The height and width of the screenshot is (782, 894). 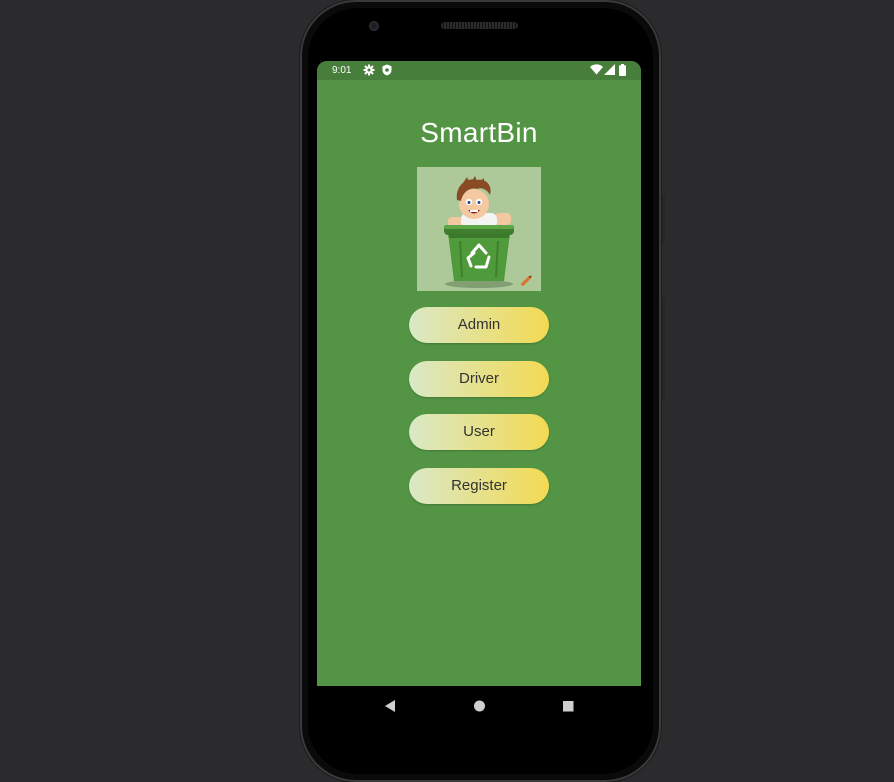 What do you see at coordinates (374, 26) in the screenshot?
I see `front-camera` at bounding box center [374, 26].